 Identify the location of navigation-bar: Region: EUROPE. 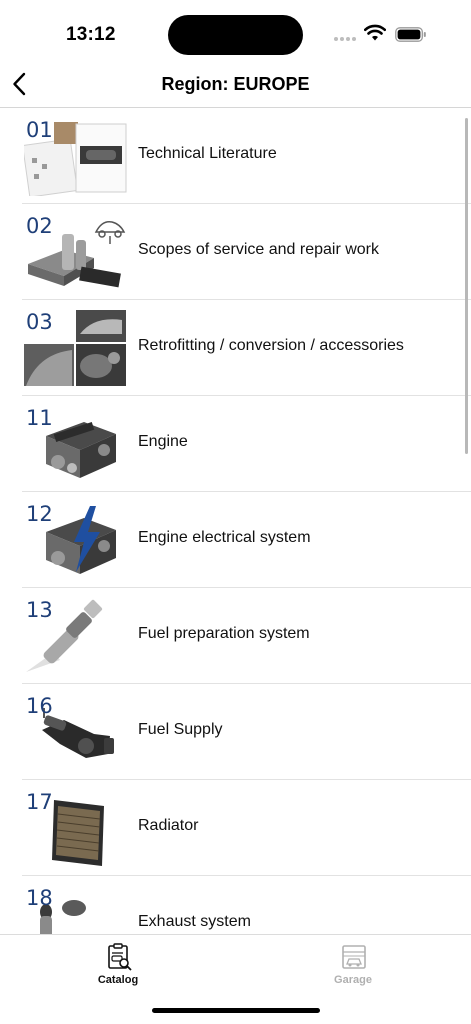
(235, 85).